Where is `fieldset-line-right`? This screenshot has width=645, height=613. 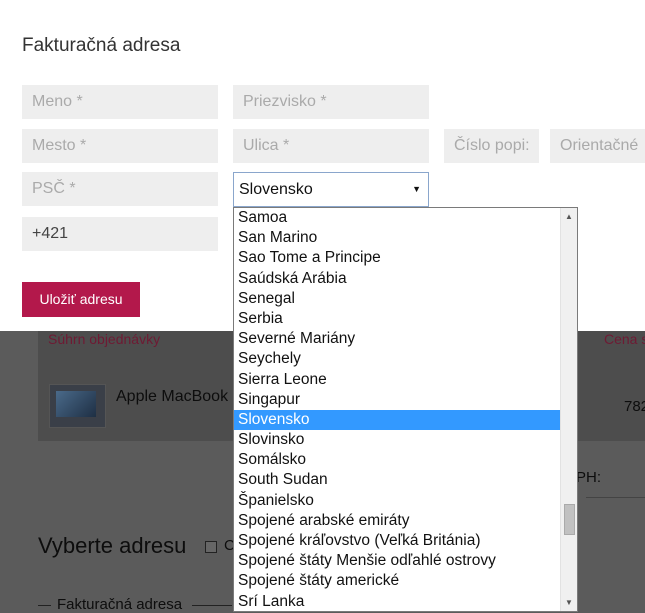 fieldset-line-right is located at coordinates (212, 605).